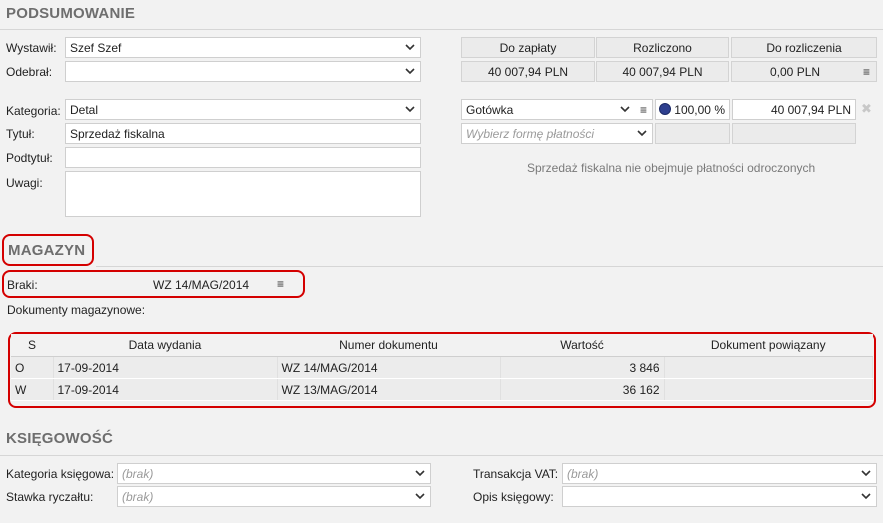  I want to click on table-row: W 17-09-2014 WZ 13/MAG/2014 36 162, so click(442, 389).